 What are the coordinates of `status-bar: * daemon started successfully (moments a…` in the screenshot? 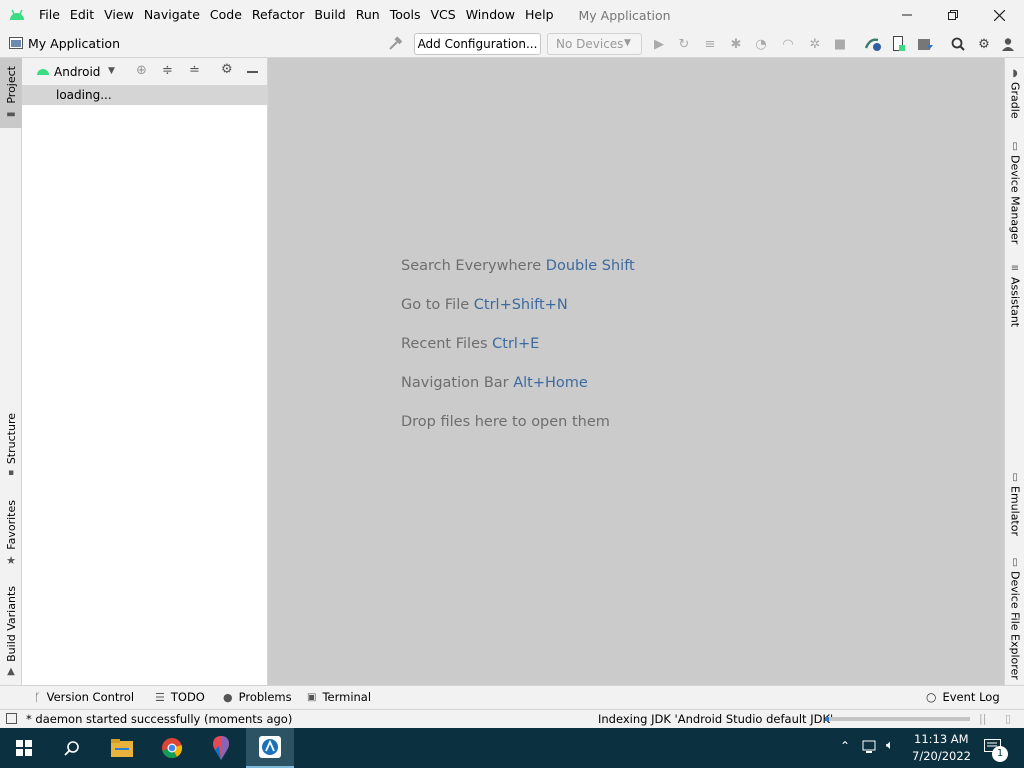 It's located at (512, 718).